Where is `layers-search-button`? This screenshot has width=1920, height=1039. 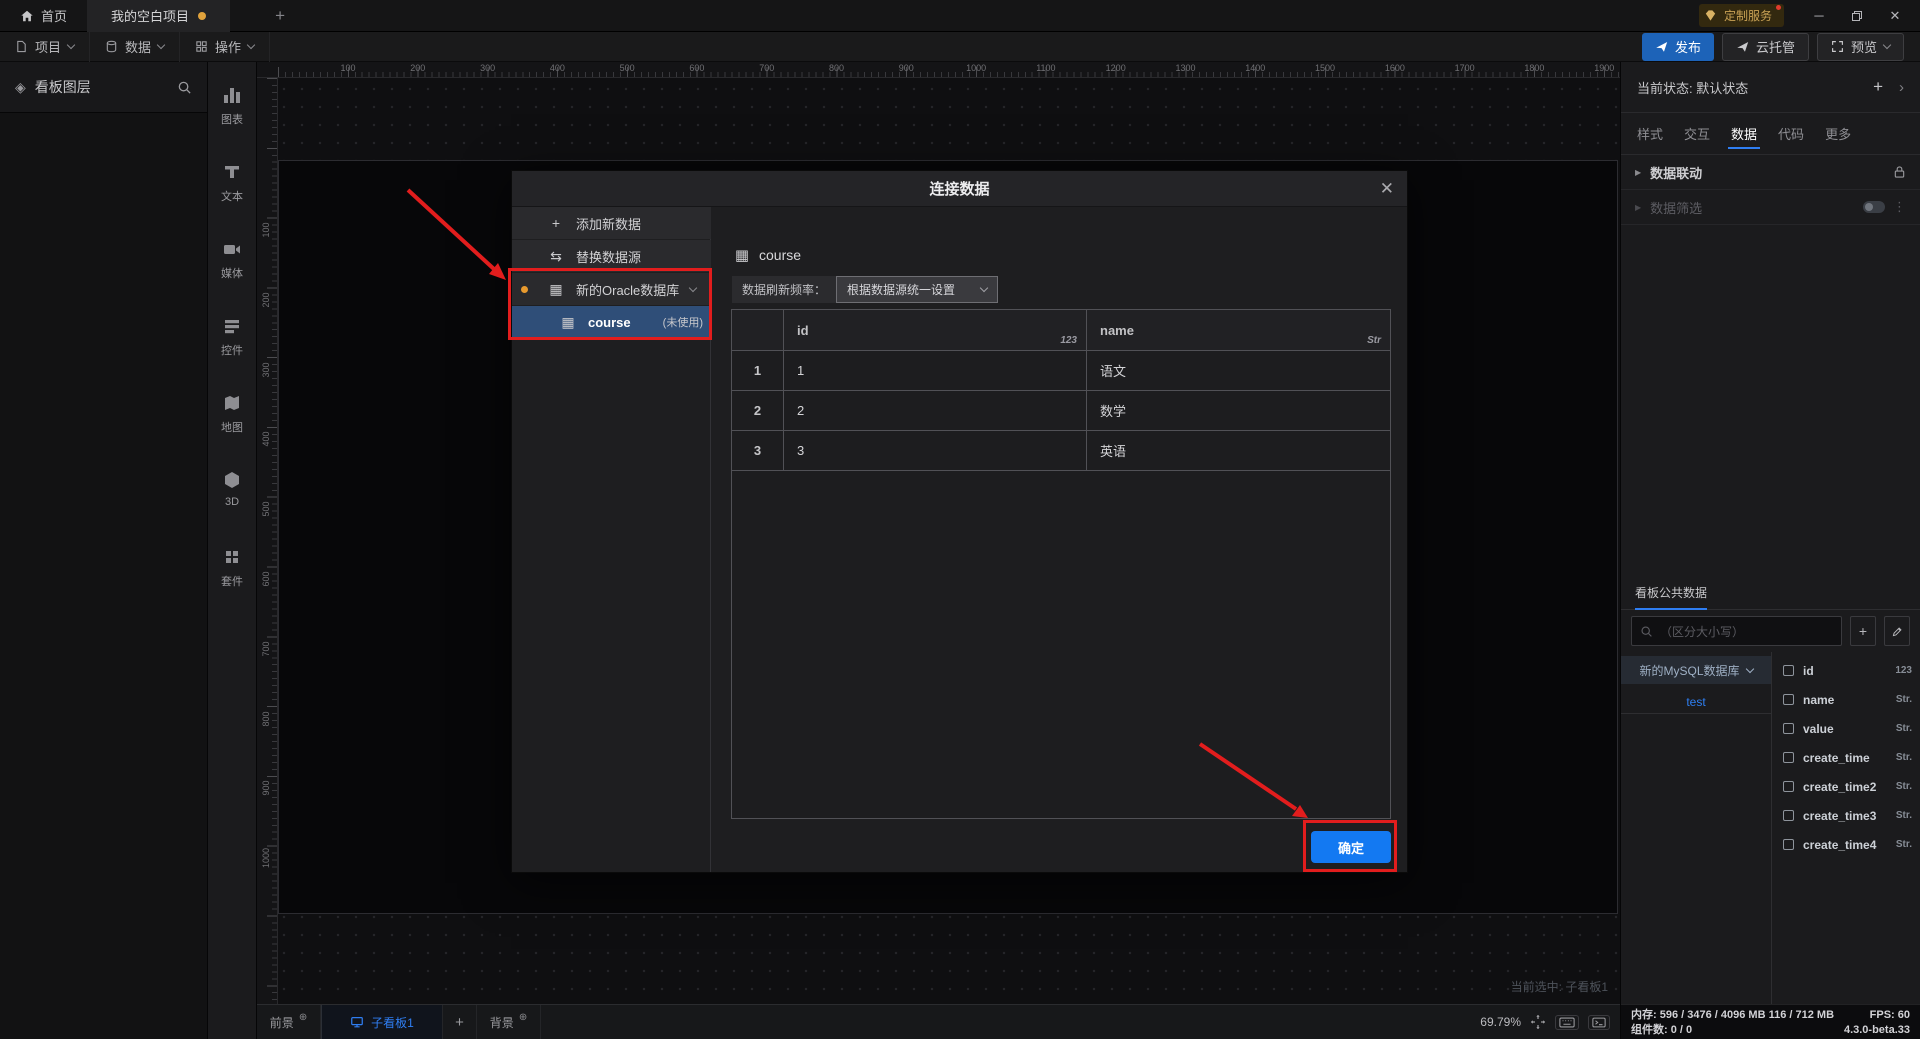
layers-search-button is located at coordinates (184, 87).